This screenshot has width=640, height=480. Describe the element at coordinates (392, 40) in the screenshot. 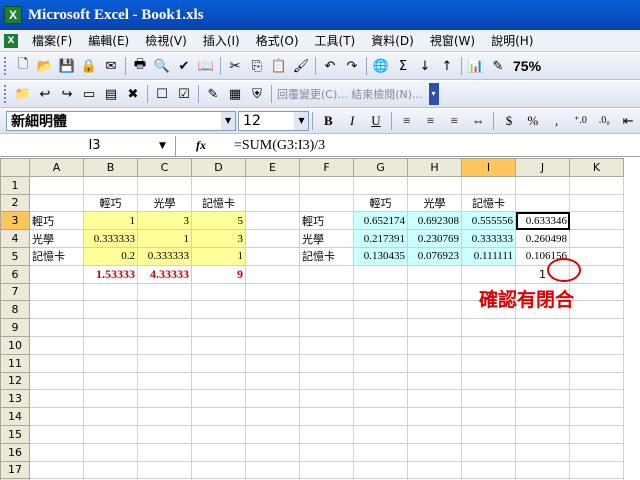

I see `menu-data: 資料(D)` at that location.